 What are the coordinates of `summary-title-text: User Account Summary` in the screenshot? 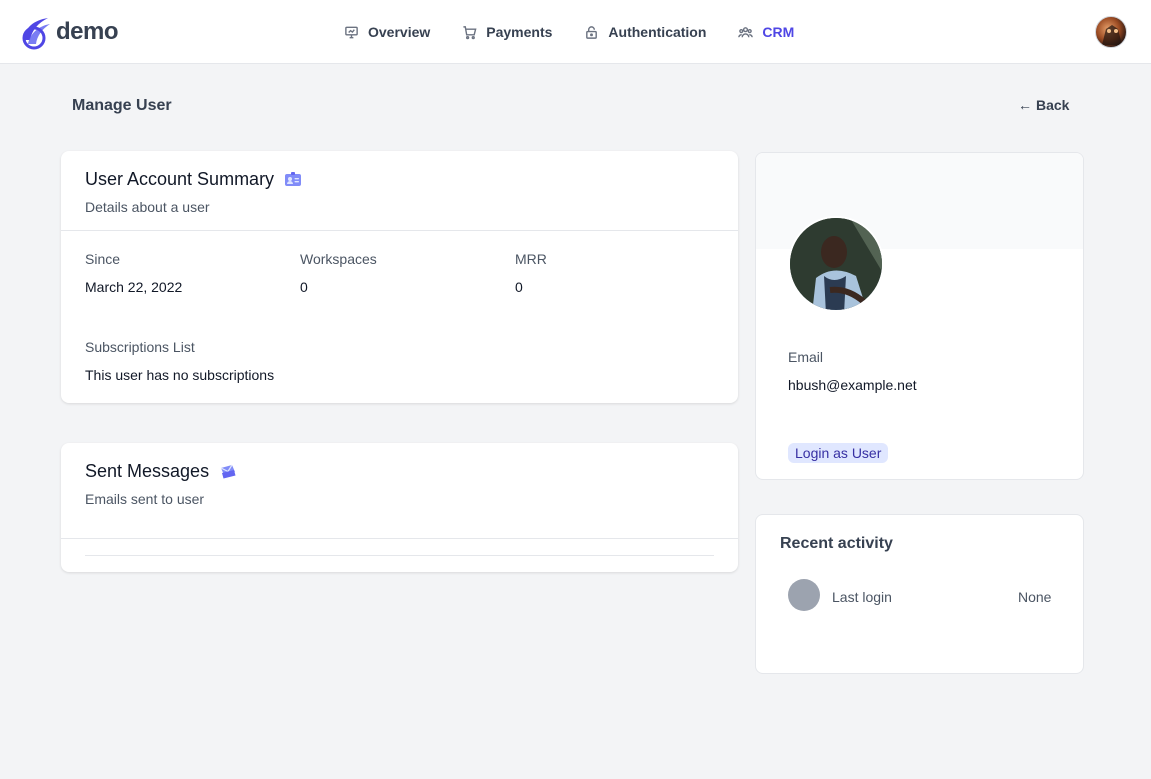 It's located at (180, 179).